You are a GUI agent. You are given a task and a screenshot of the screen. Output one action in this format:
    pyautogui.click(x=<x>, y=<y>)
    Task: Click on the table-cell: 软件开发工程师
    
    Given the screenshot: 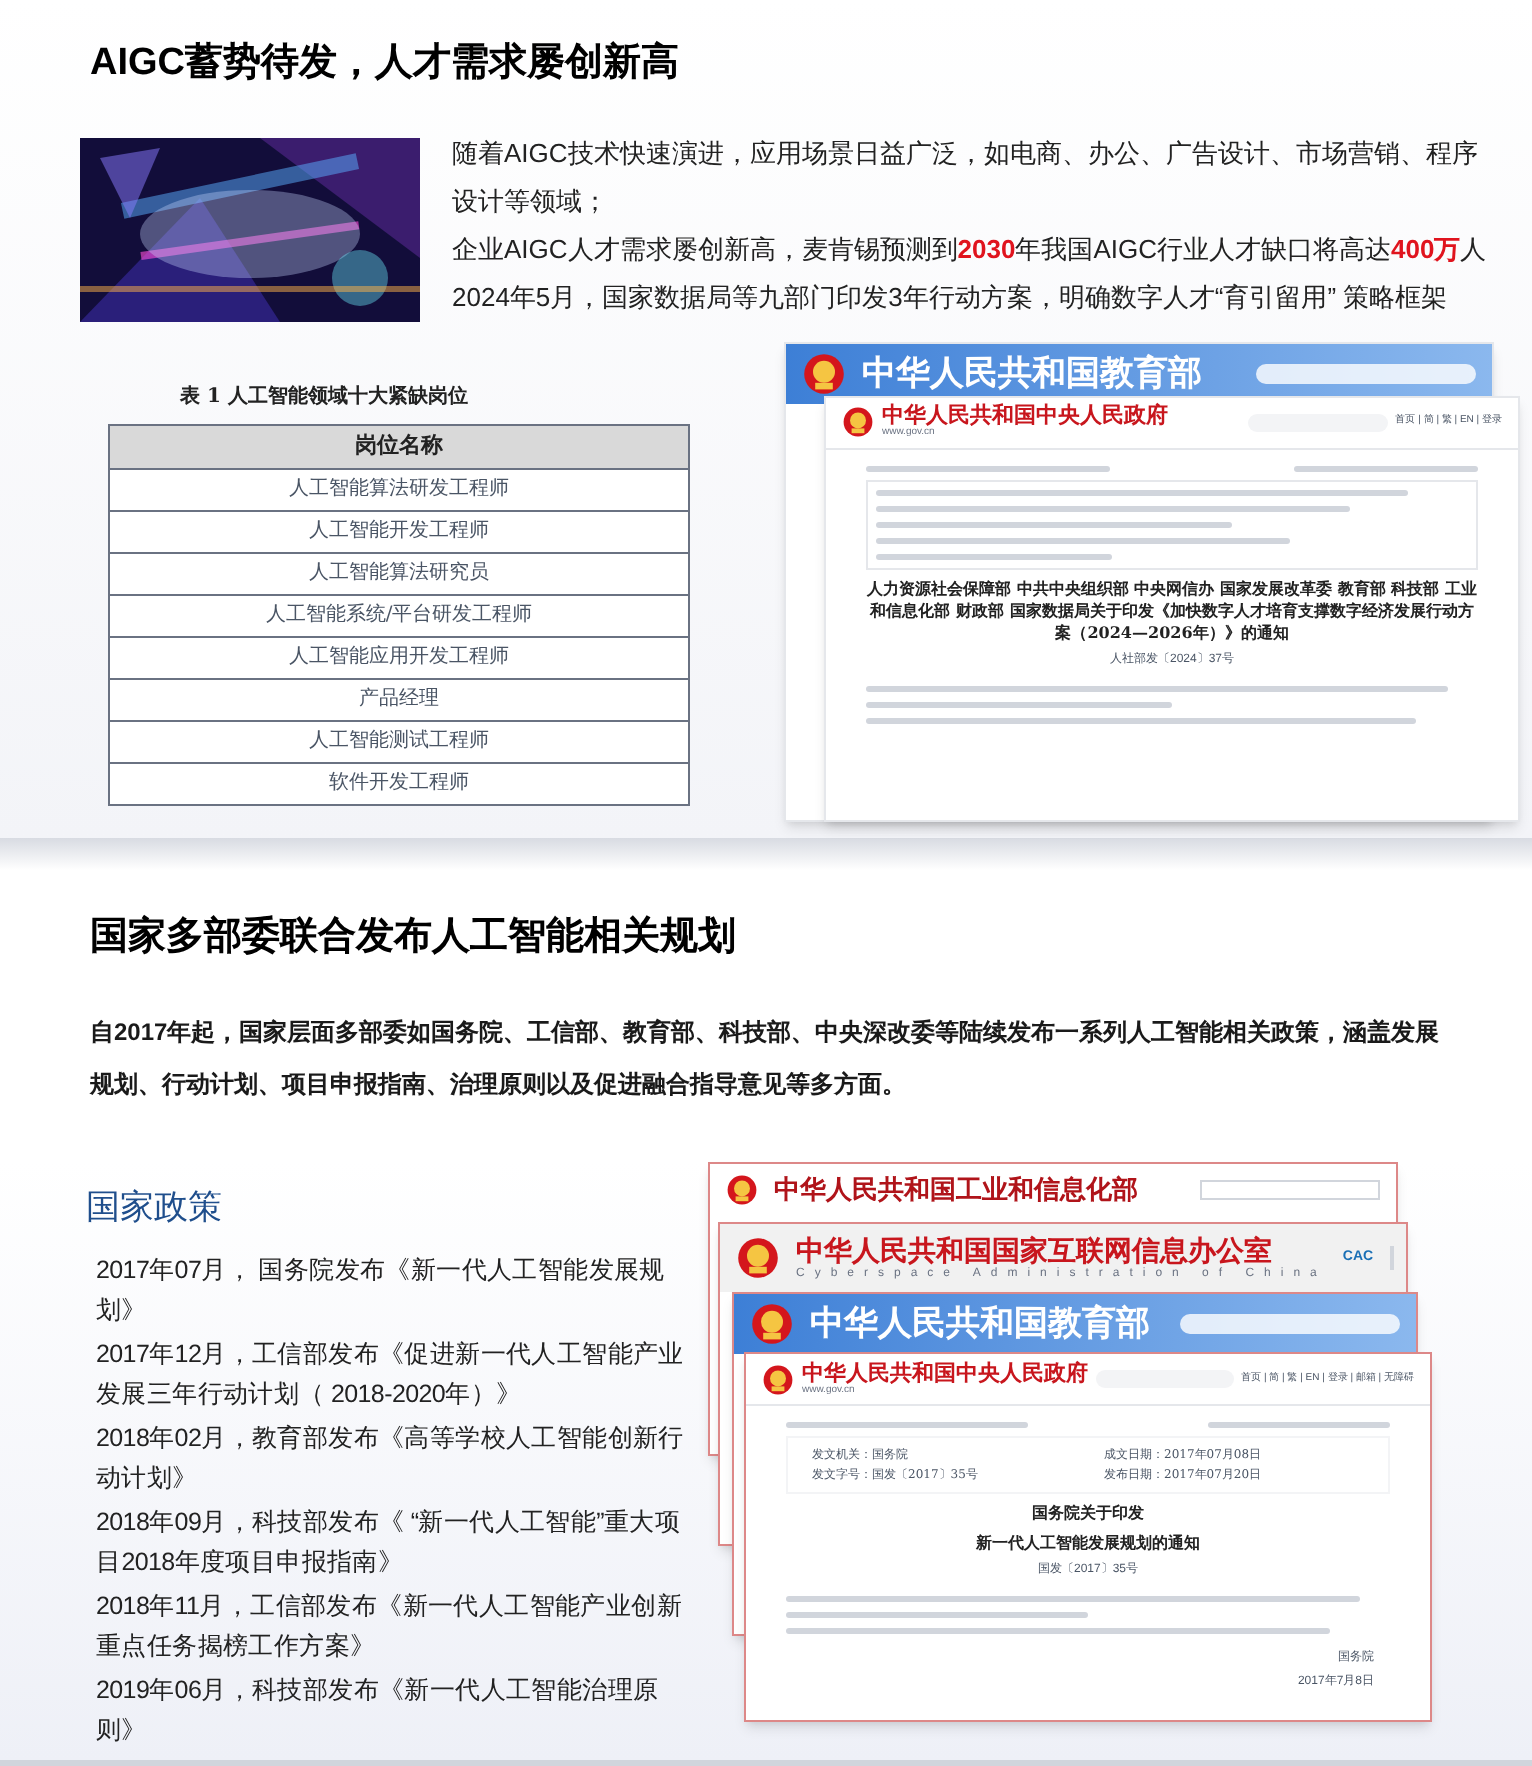 What is the action you would take?
    pyautogui.click(x=399, y=784)
    